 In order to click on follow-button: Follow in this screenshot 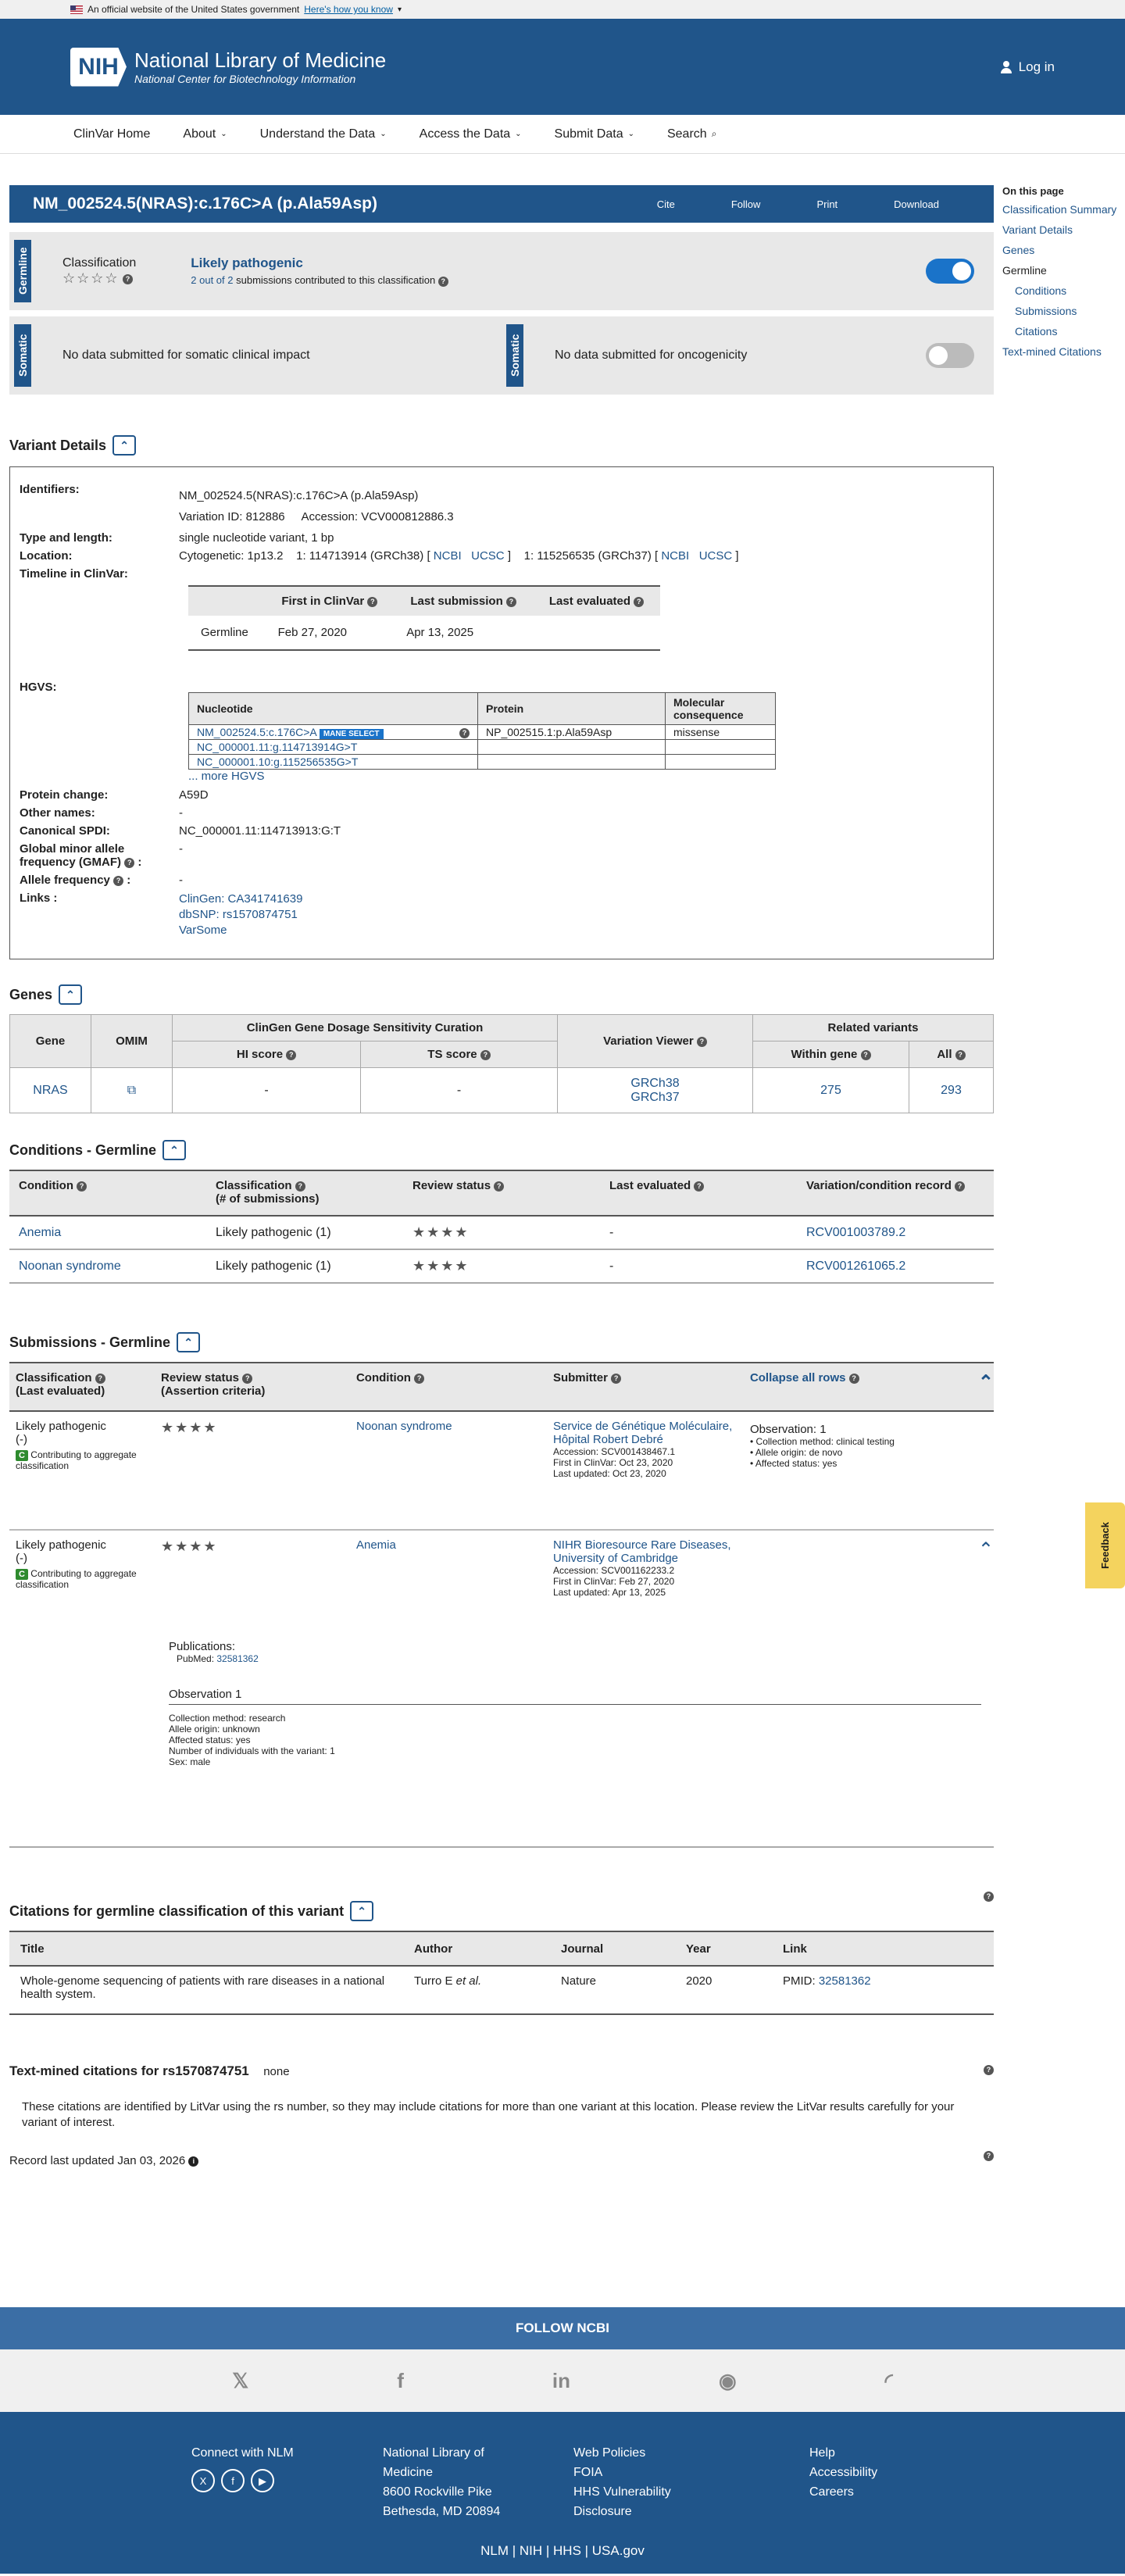, I will do `click(746, 204)`.